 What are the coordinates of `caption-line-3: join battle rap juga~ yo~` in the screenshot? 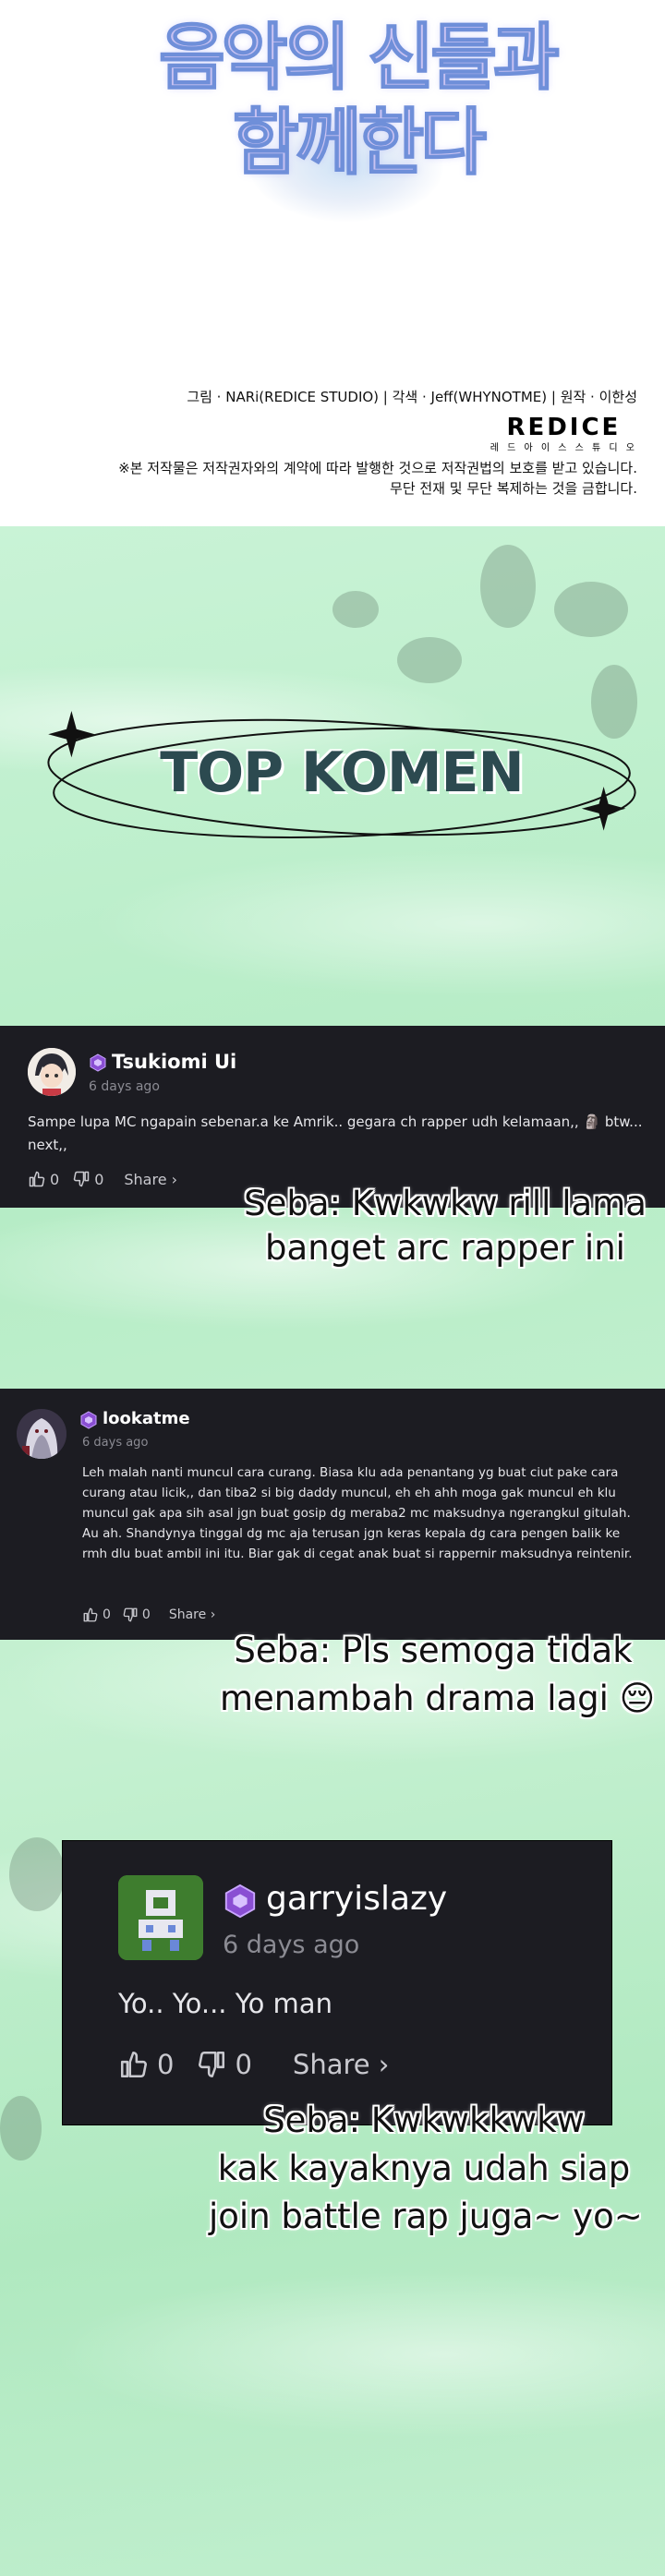 It's located at (426, 2216).